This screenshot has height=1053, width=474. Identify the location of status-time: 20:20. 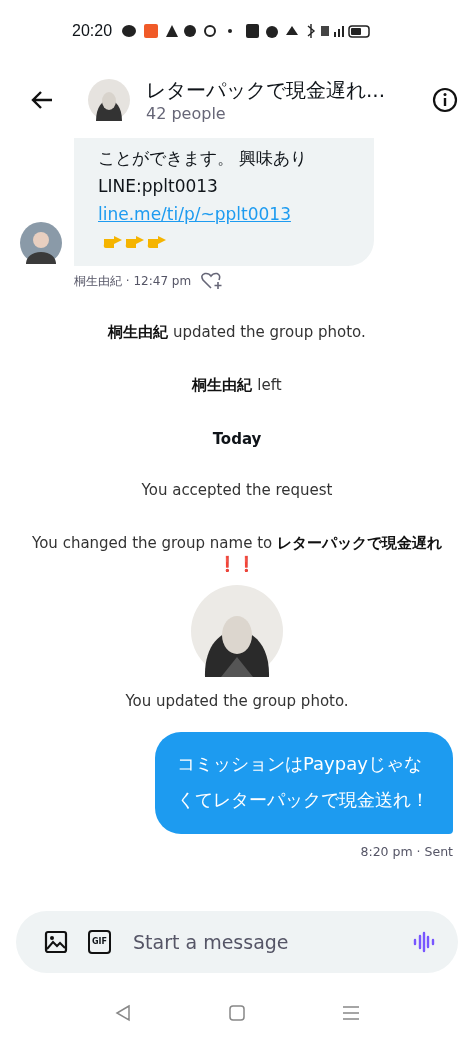
(92, 31).